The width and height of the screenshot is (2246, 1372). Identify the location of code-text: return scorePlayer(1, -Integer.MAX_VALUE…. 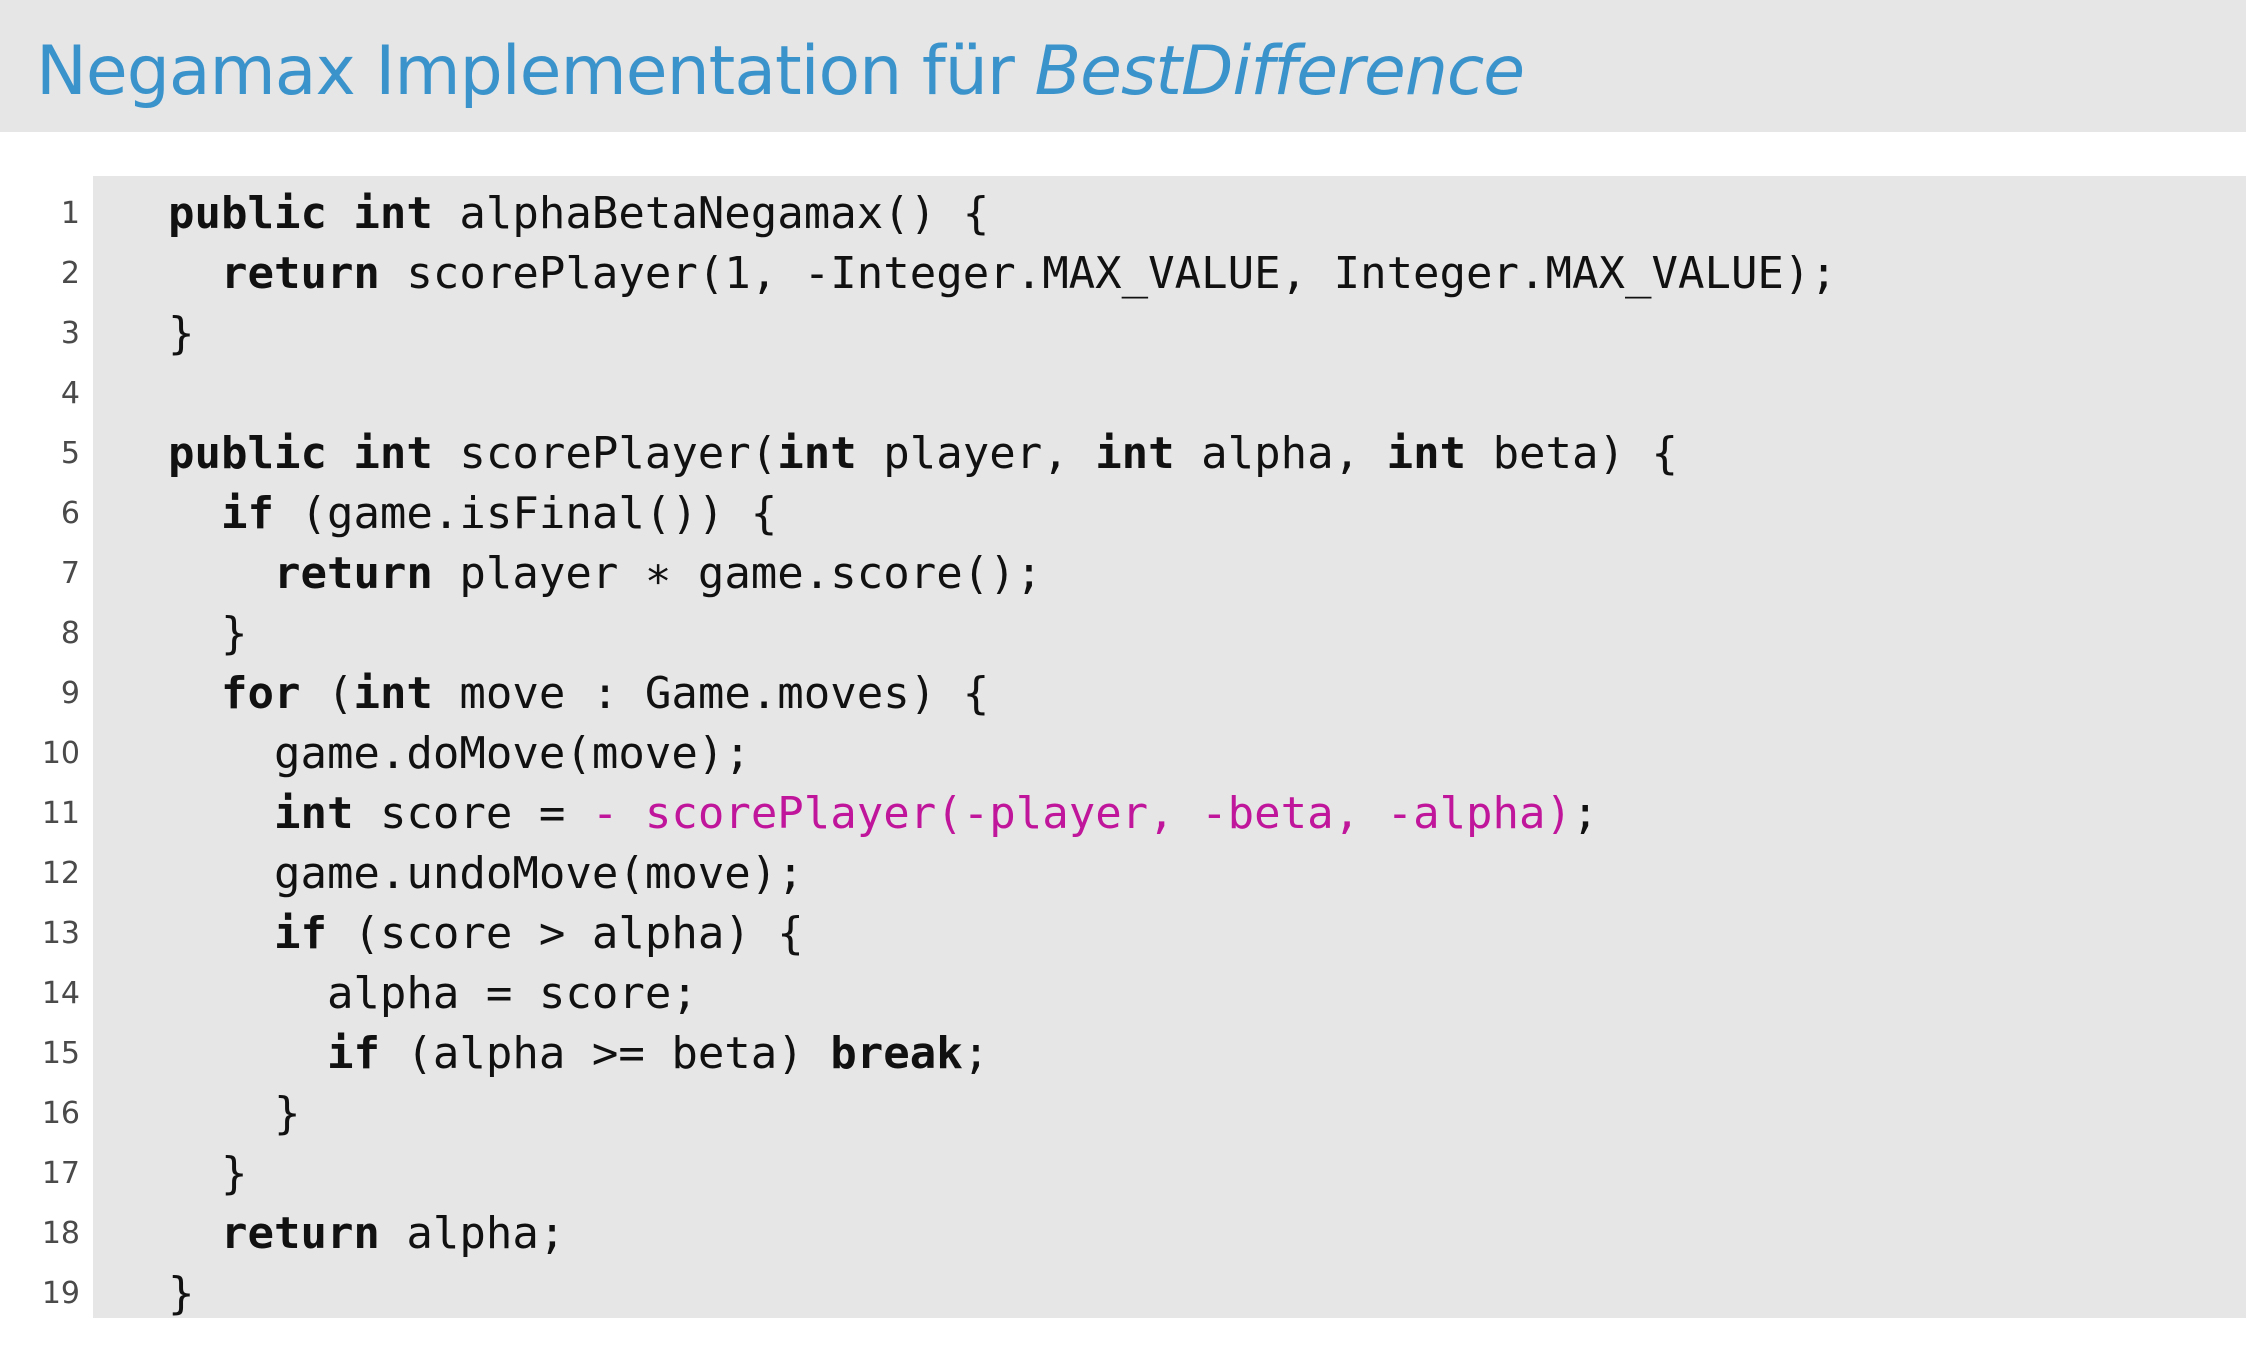
(1002, 274).